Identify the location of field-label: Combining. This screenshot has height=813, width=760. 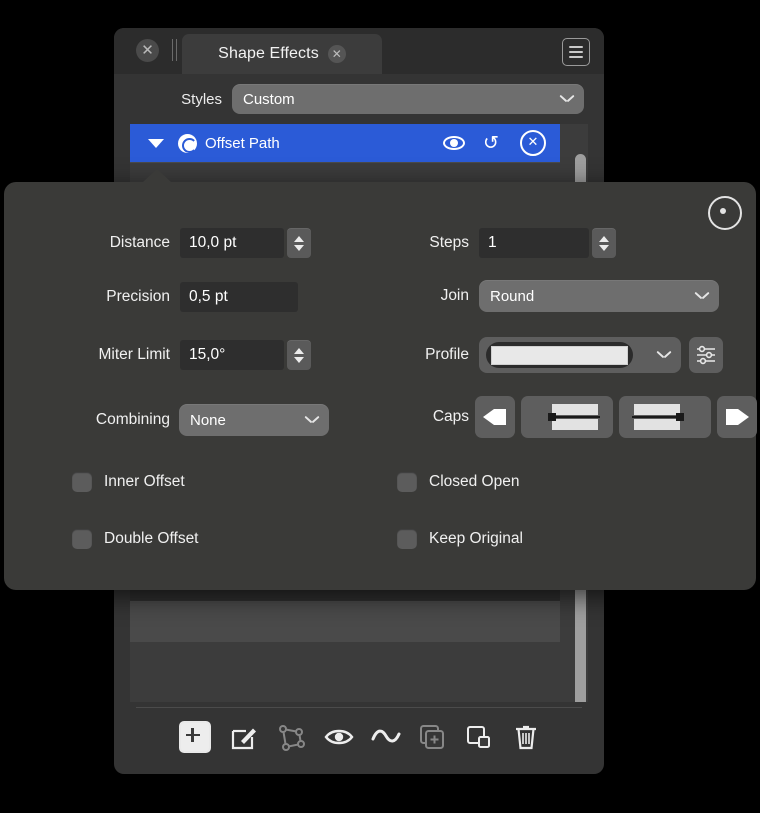
(132, 419).